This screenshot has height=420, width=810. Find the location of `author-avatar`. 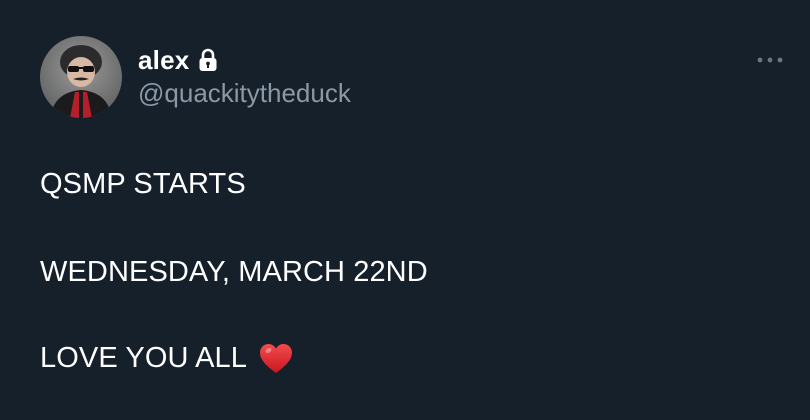

author-avatar is located at coordinates (81, 77).